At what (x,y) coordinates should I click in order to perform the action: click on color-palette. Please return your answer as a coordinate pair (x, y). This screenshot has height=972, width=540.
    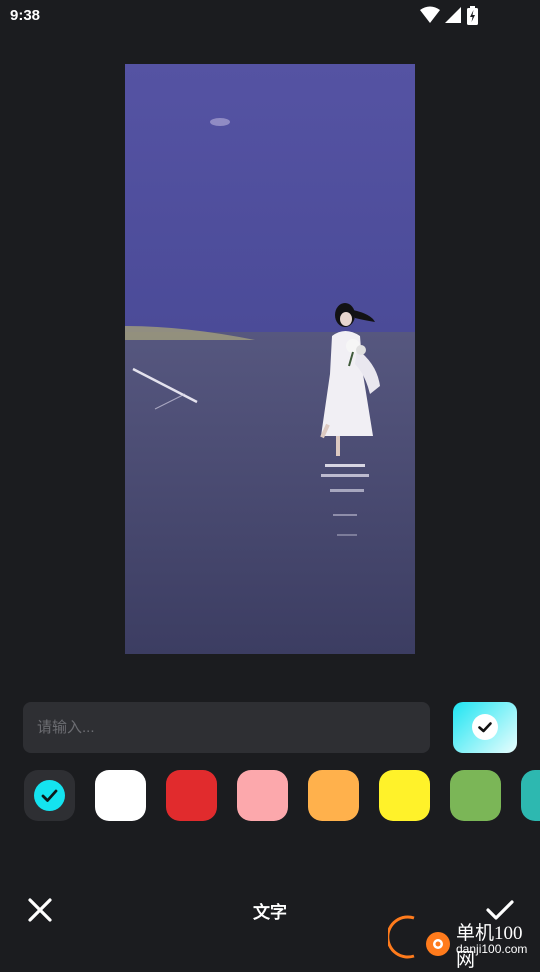
    Looking at the image, I should click on (270, 796).